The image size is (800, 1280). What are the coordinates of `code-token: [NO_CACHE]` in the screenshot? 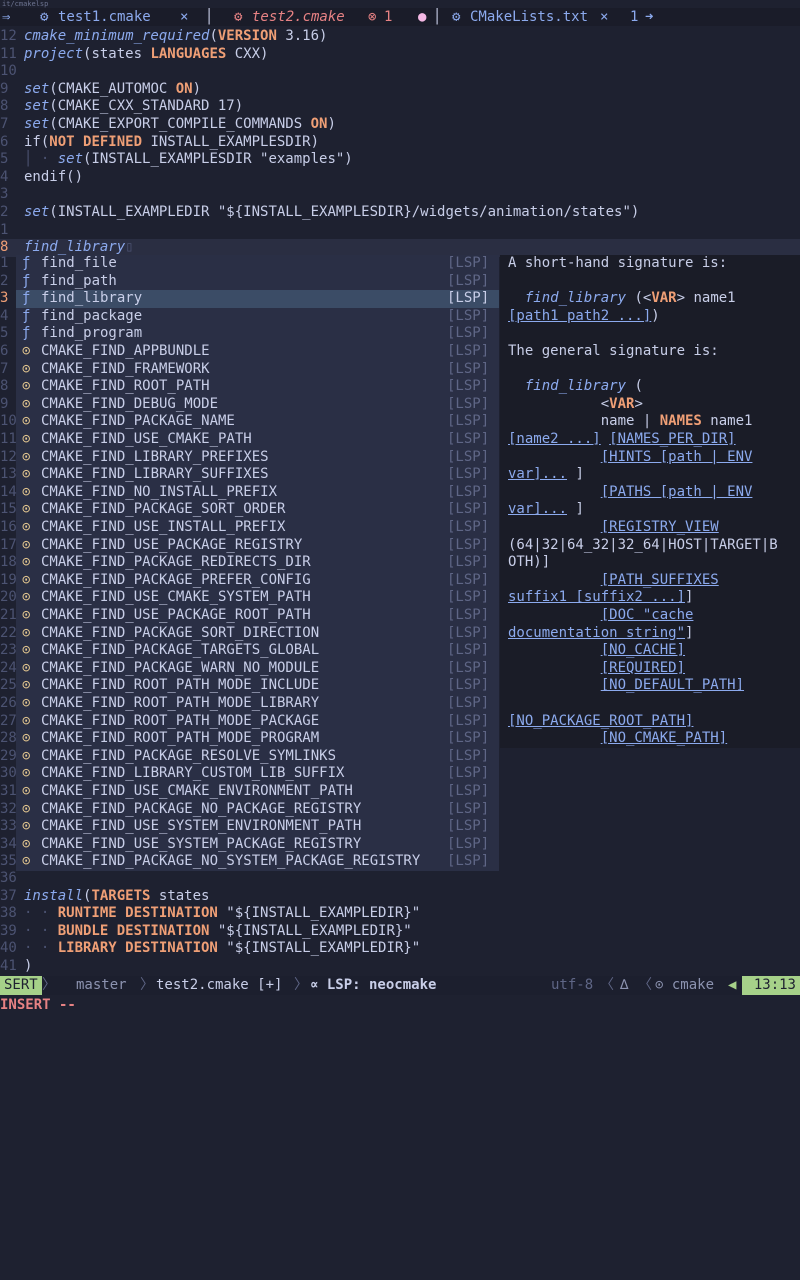 It's located at (643, 650).